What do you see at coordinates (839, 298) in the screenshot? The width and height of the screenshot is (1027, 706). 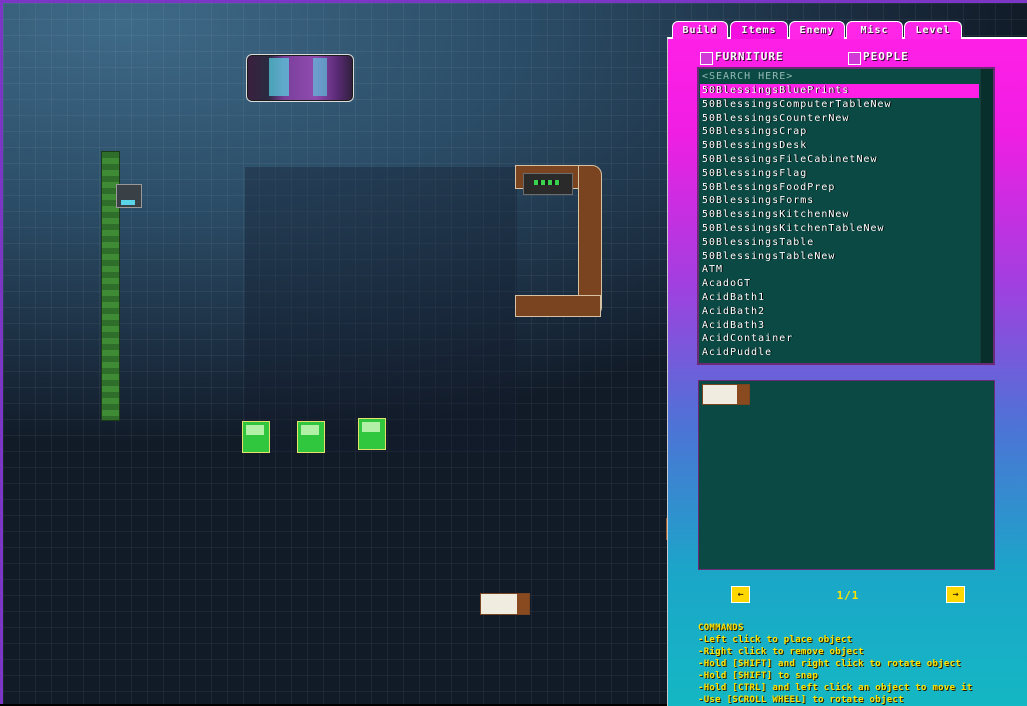 I see `list-item: AcidBath1` at bounding box center [839, 298].